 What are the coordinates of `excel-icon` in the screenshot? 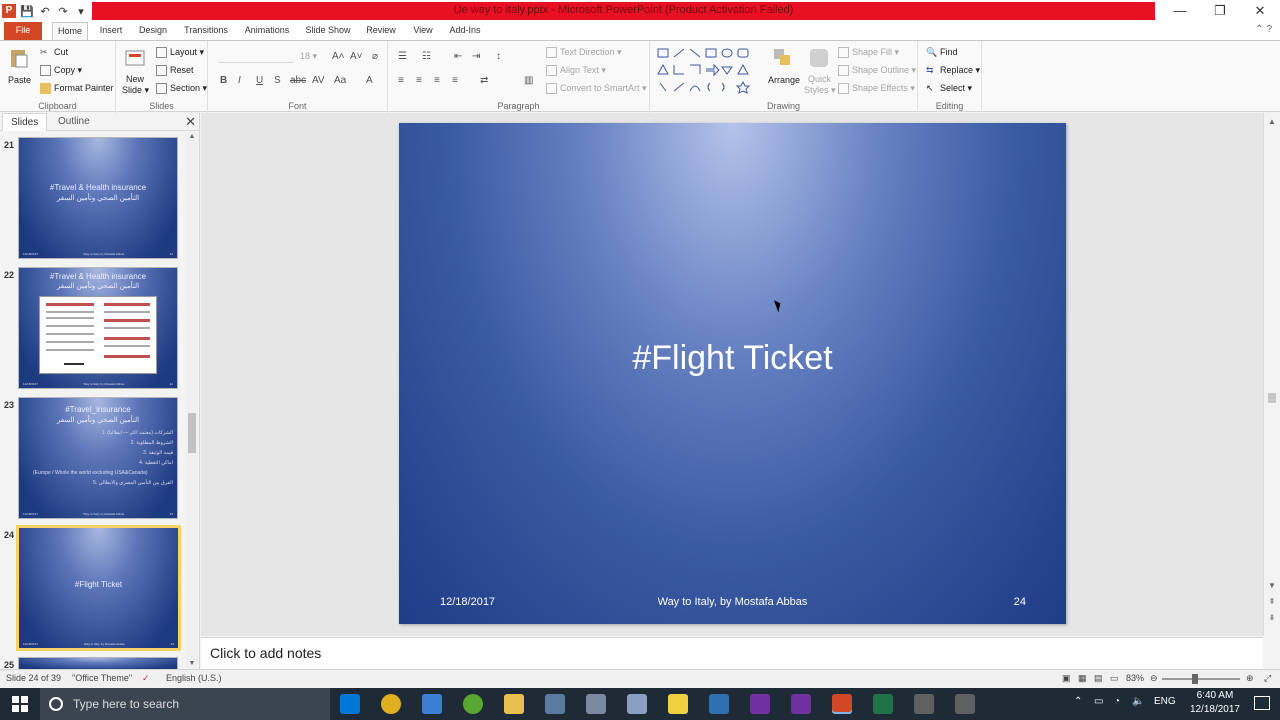 It's located at (883, 704).